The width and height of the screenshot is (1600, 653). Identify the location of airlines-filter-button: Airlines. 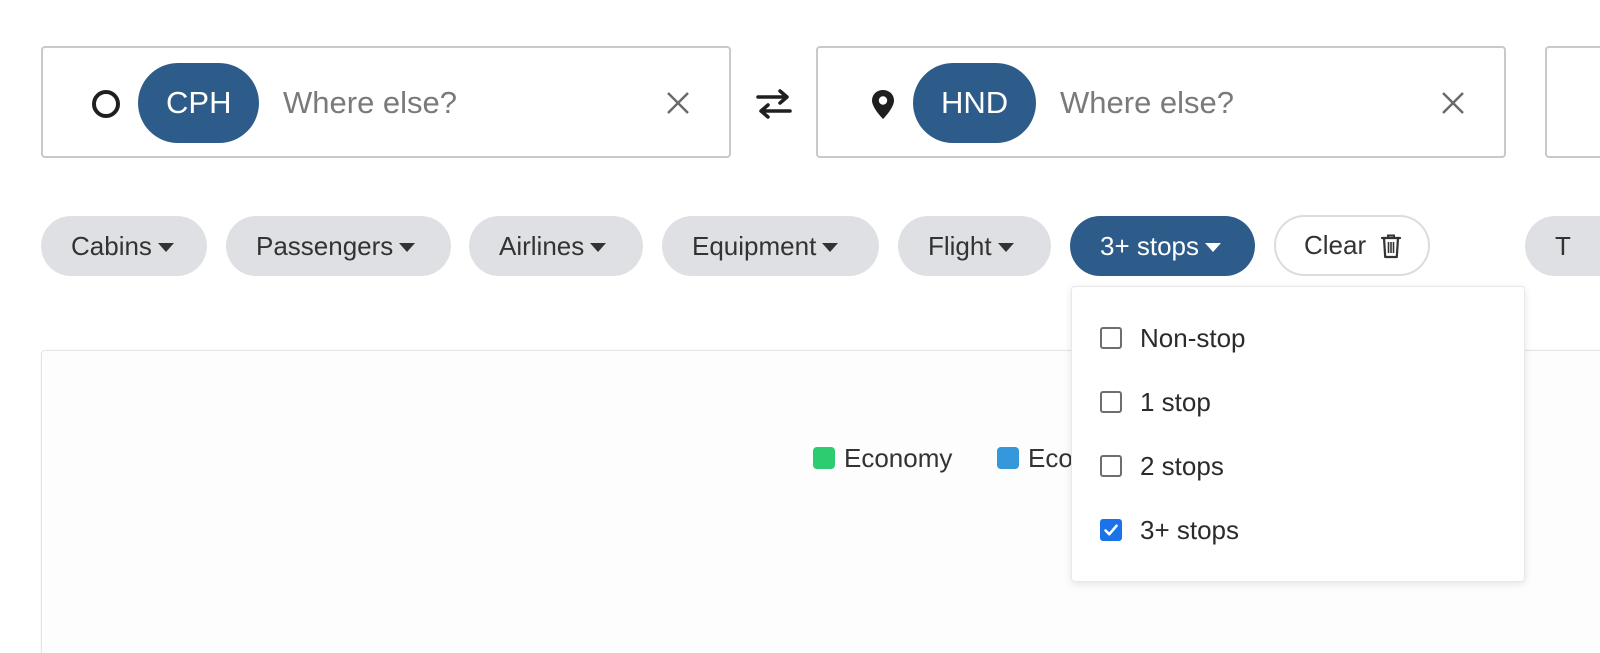
(556, 246).